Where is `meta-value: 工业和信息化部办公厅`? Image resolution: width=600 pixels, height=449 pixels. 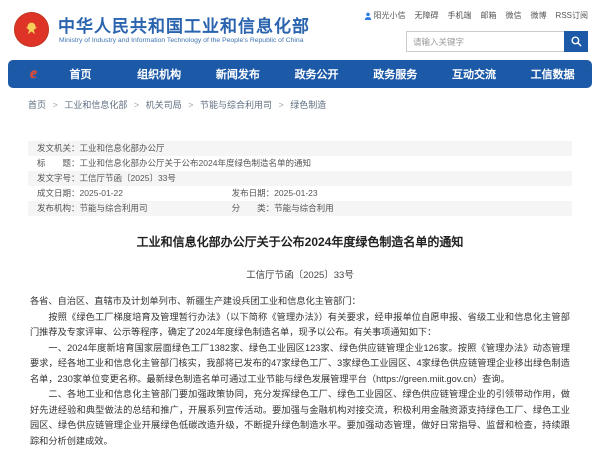 meta-value: 工业和信息化部办公厅 is located at coordinates (122, 148).